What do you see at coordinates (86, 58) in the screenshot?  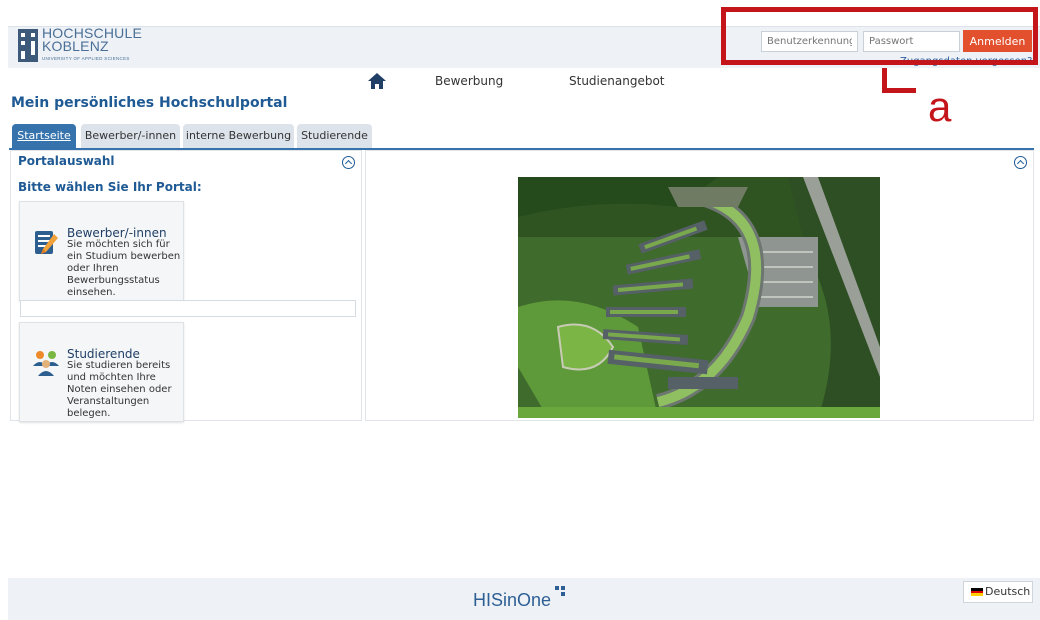 I see `logo-subtitle: UNIVERSITY OF APPLIED SCIENCES` at bounding box center [86, 58].